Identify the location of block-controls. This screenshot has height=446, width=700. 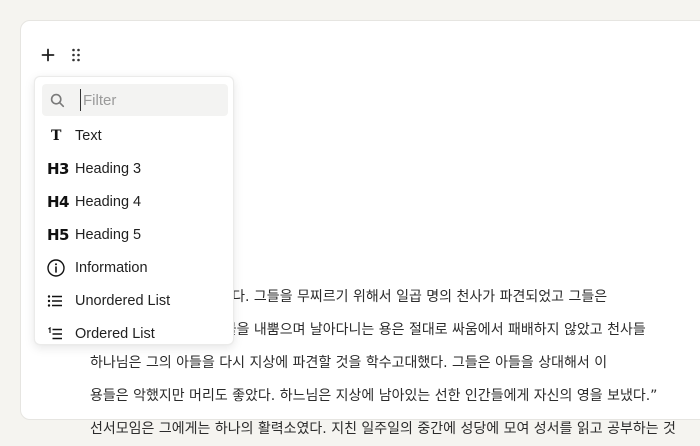
(62, 55).